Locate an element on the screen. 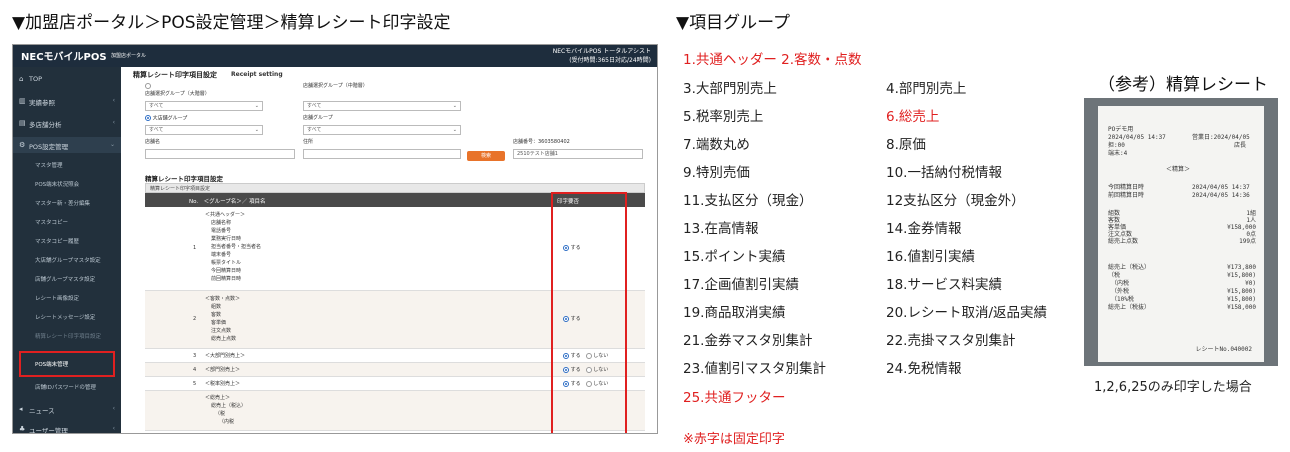 The width and height of the screenshot is (1290, 452). search-button: 検索 is located at coordinates (486, 156).